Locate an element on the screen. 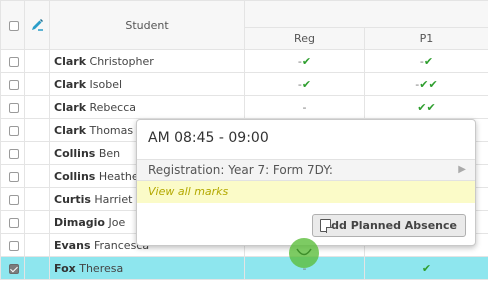 Image resolution: width=488 pixels, height=285 pixels. p1-column-header: P1 is located at coordinates (426, 38).